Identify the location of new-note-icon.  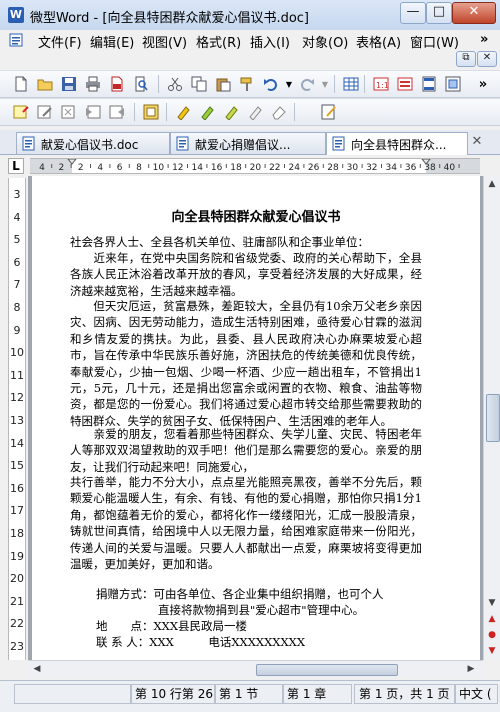
(21, 112).